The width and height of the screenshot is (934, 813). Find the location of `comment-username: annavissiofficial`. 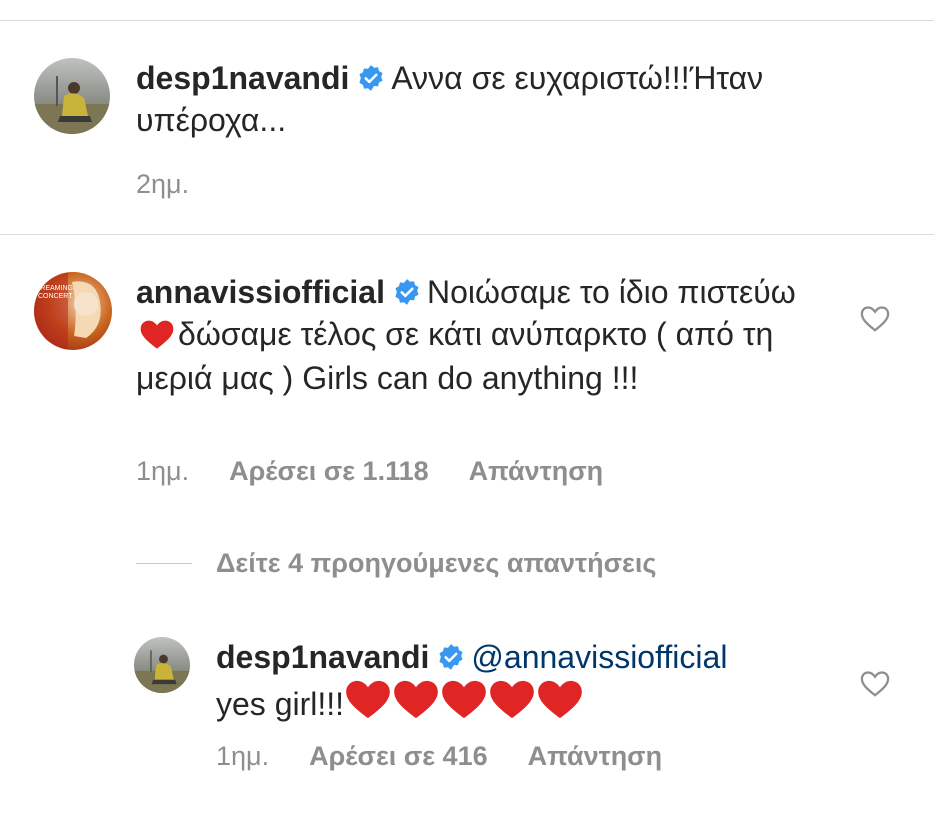

comment-username: annavissiofficial is located at coordinates (260, 292).